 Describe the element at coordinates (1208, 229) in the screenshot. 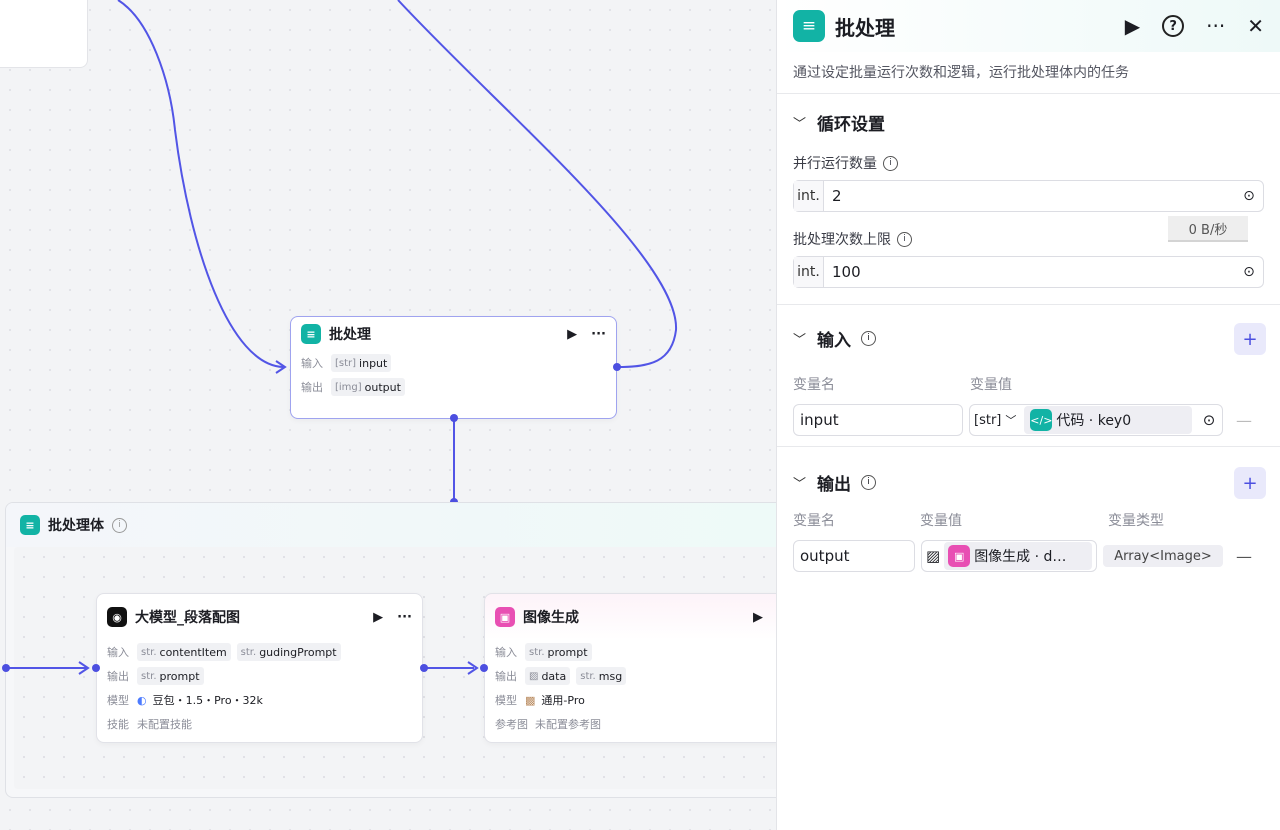

I see `speed-badge: 0 B/秒` at that location.